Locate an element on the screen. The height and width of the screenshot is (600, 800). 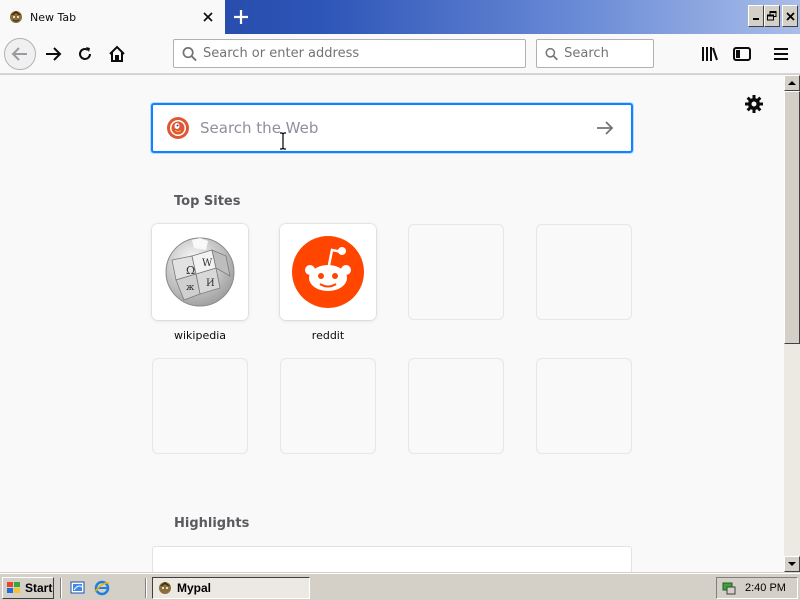
menu-icon is located at coordinates (781, 54).